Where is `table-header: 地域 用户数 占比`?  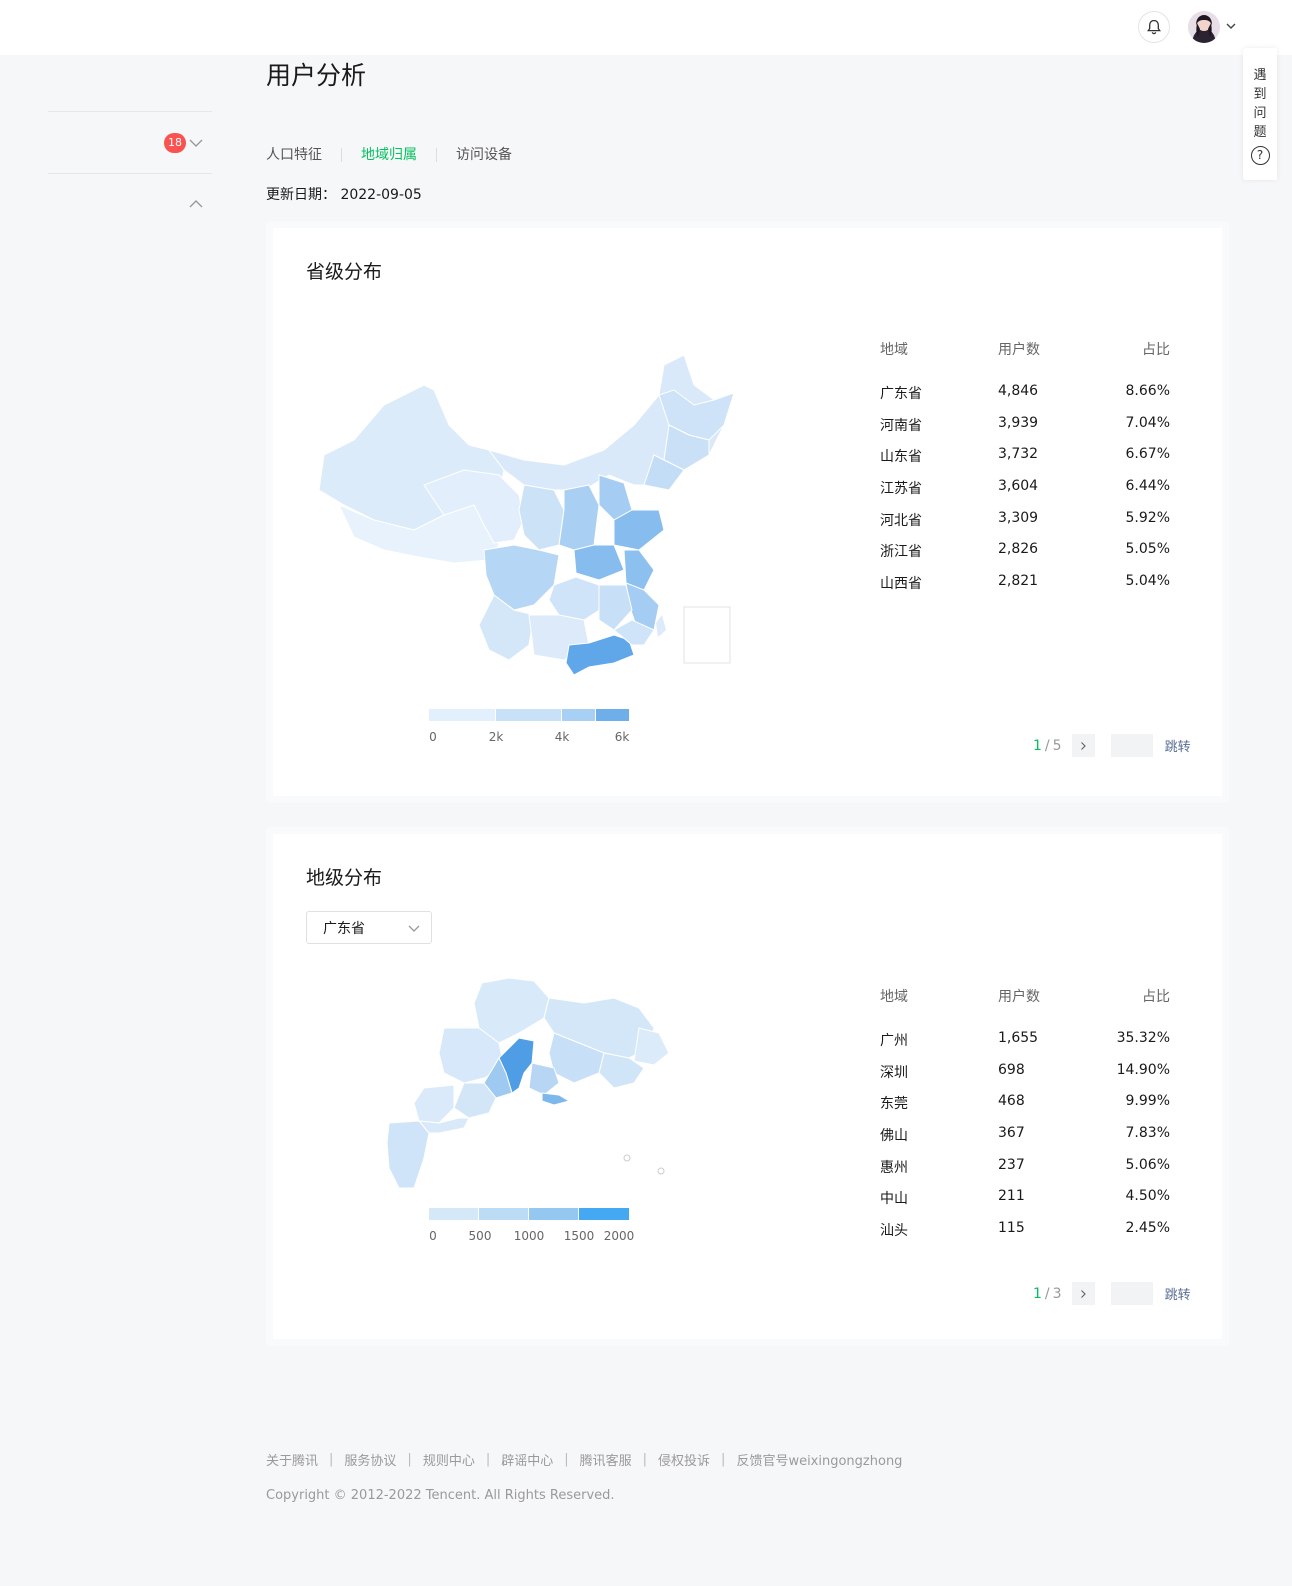 table-header: 地域 用户数 占比 is located at coordinates (1025, 996).